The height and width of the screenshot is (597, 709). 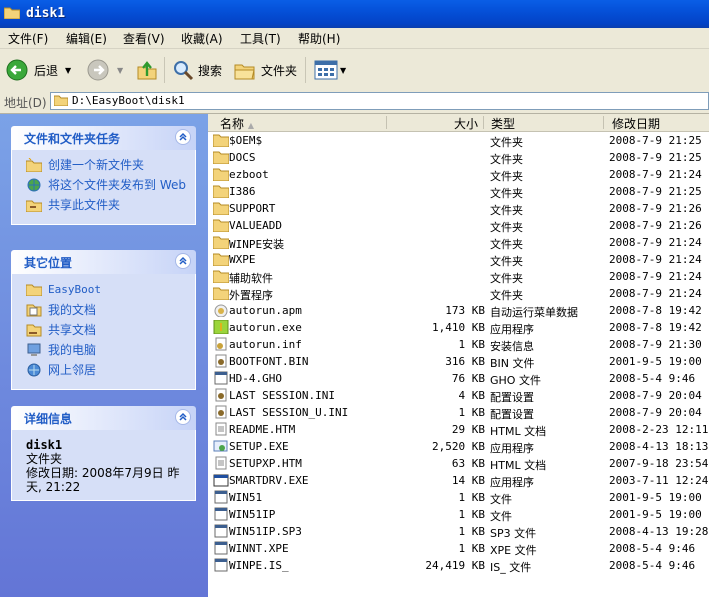 What do you see at coordinates (279, 70) in the screenshot?
I see `folders-label: 文件夹` at bounding box center [279, 70].